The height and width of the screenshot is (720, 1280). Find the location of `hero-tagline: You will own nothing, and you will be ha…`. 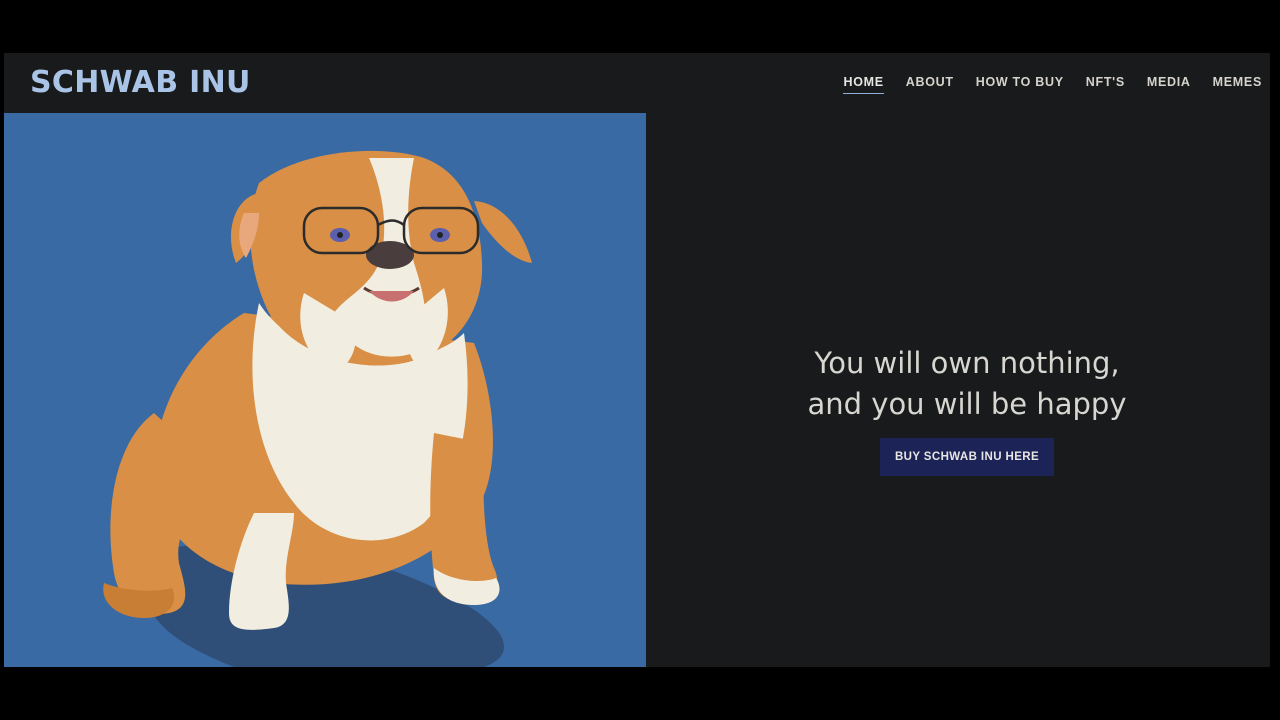

hero-tagline: You will own nothing, and you will be ha… is located at coordinates (958, 384).